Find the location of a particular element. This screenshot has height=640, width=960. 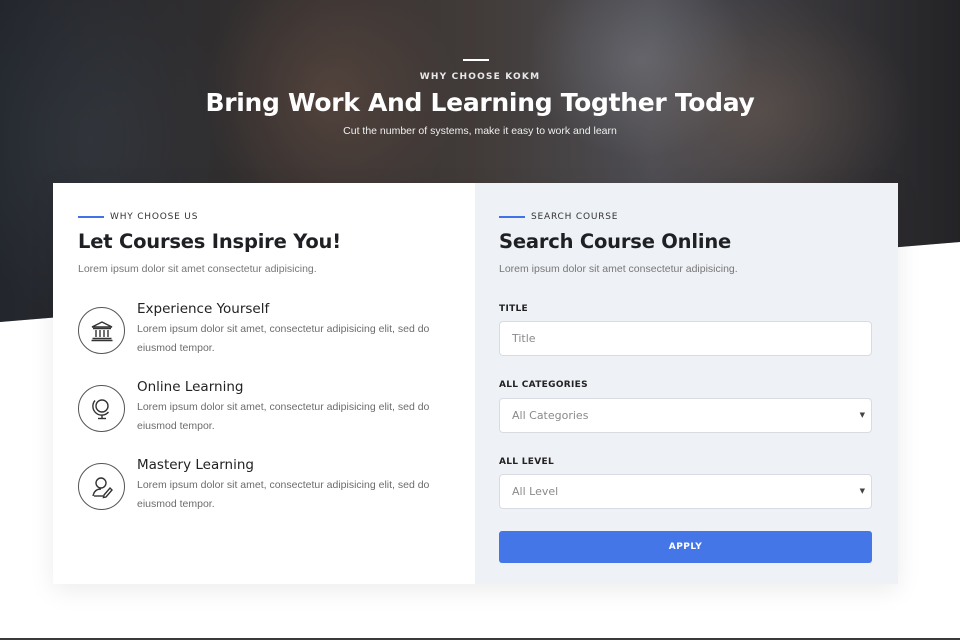

search-eyebrow: SEARCH COURSE is located at coordinates (558, 217).